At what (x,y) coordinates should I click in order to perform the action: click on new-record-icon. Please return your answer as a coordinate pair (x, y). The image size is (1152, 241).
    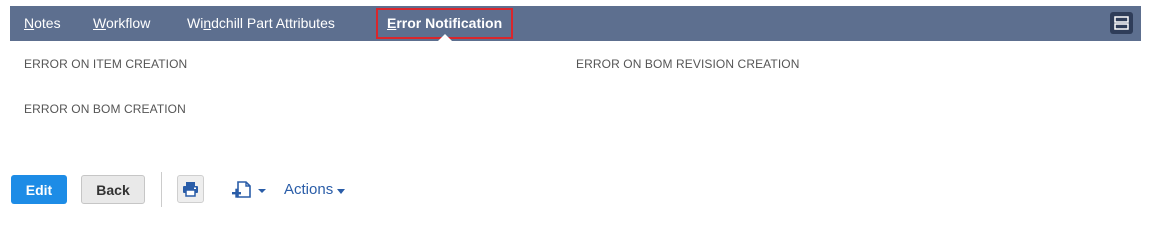
    Looking at the image, I should click on (249, 189).